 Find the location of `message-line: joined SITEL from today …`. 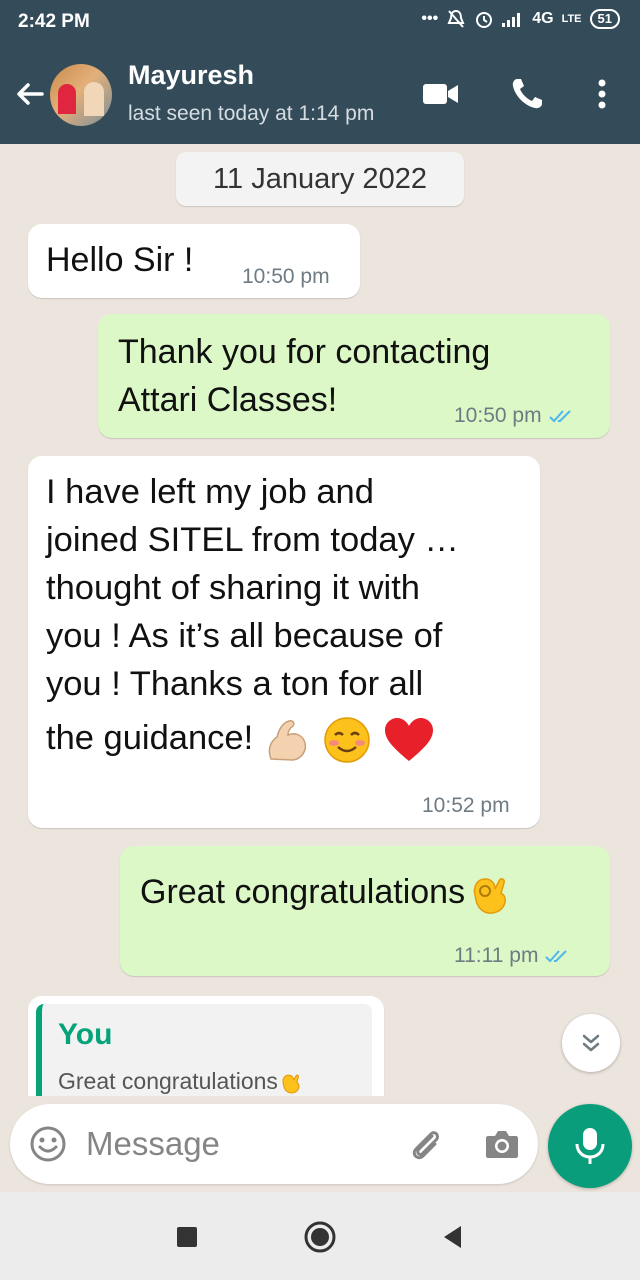

message-line: joined SITEL from today … is located at coordinates (252, 540).